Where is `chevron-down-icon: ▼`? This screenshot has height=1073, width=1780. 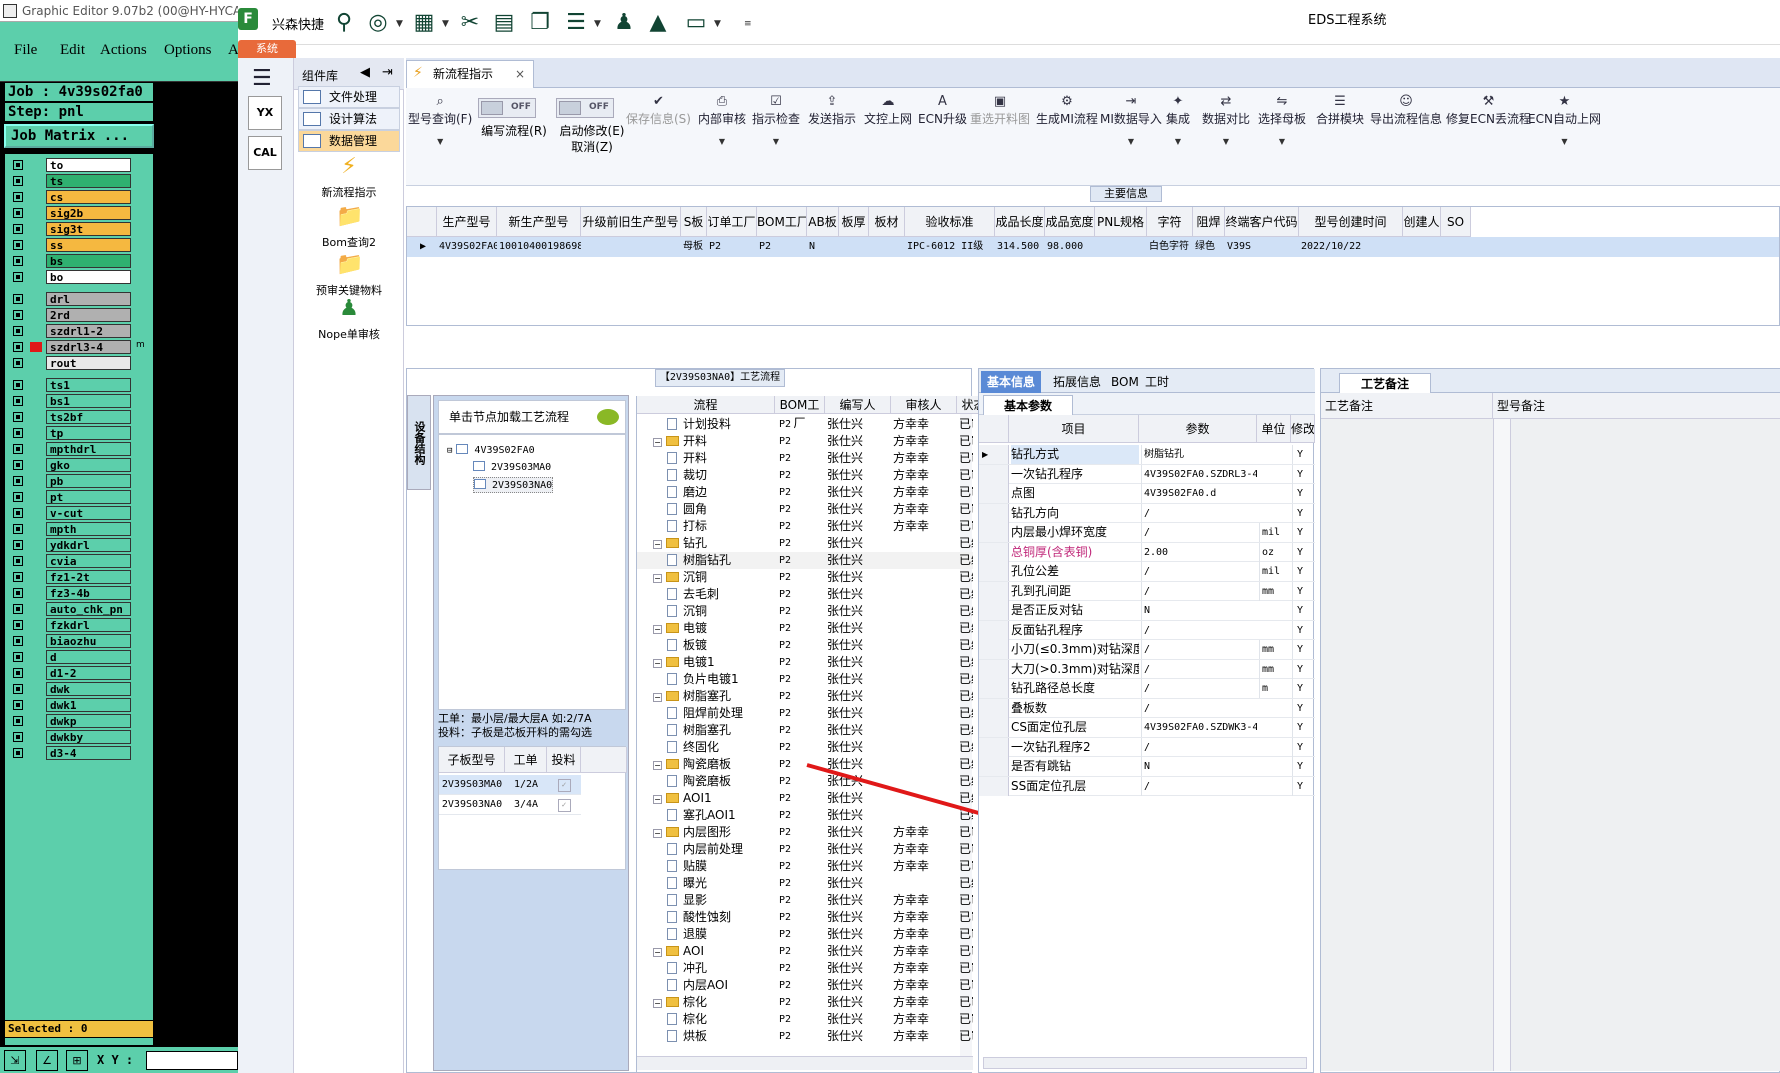 chevron-down-icon: ▼ is located at coordinates (597, 24).